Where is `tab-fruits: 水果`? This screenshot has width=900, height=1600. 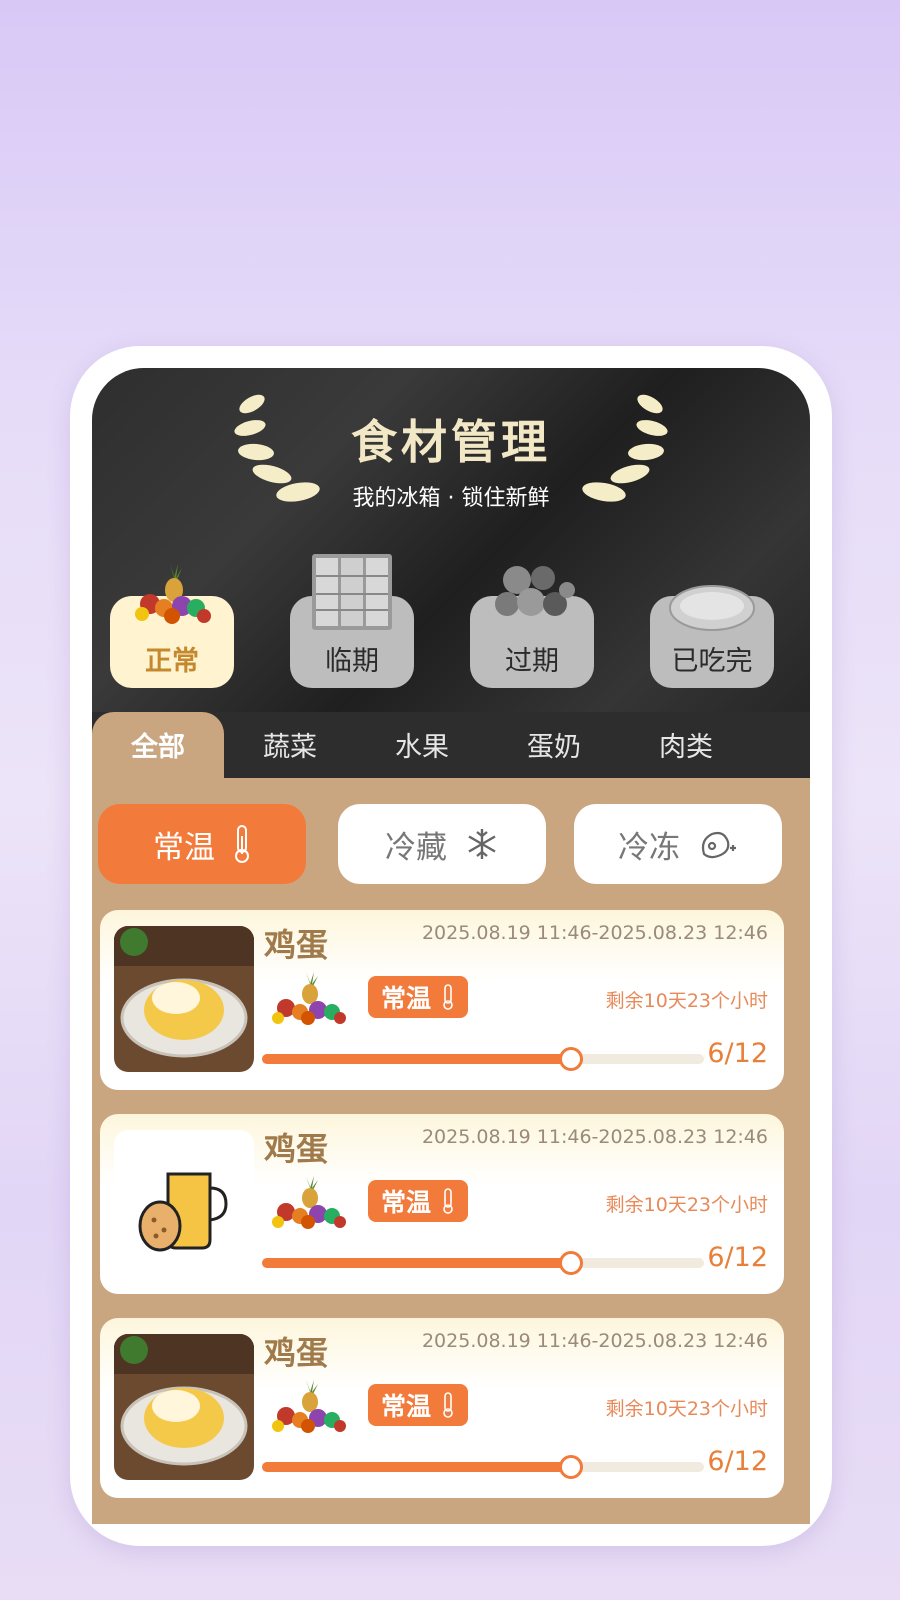 tab-fruits: 水果 is located at coordinates (422, 745).